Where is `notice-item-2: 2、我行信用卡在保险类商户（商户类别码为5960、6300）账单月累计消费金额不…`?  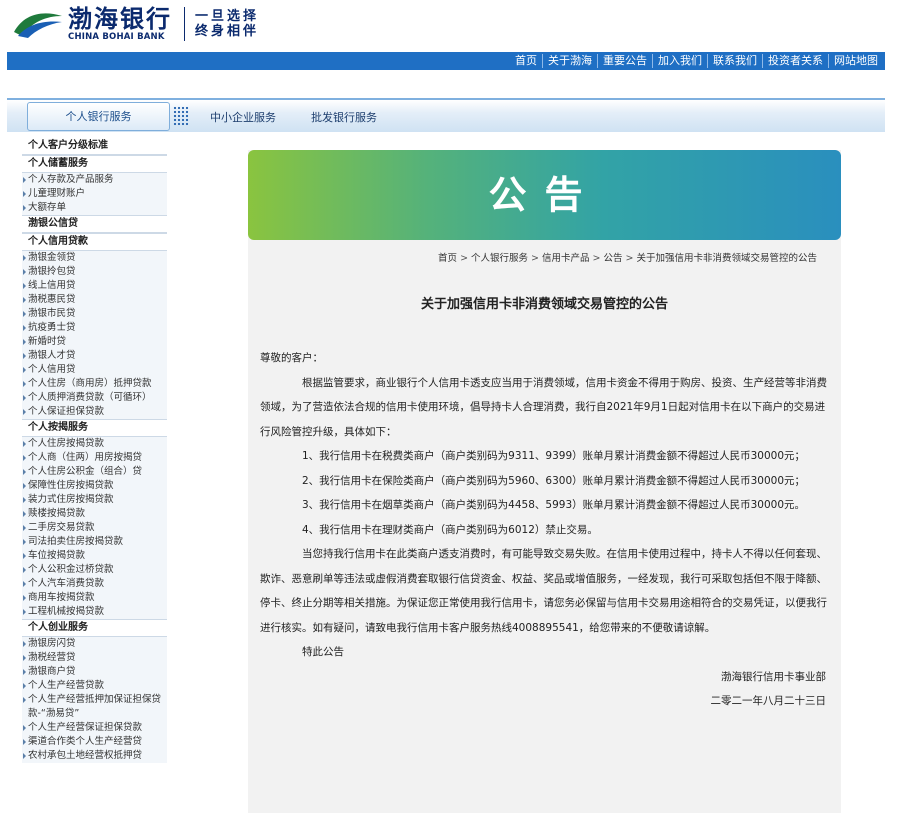 notice-item-2: 2、我行信用卡在保险类商户（商户类别码为5960、6300）账单月累计消费金额不… is located at coordinates (554, 480).